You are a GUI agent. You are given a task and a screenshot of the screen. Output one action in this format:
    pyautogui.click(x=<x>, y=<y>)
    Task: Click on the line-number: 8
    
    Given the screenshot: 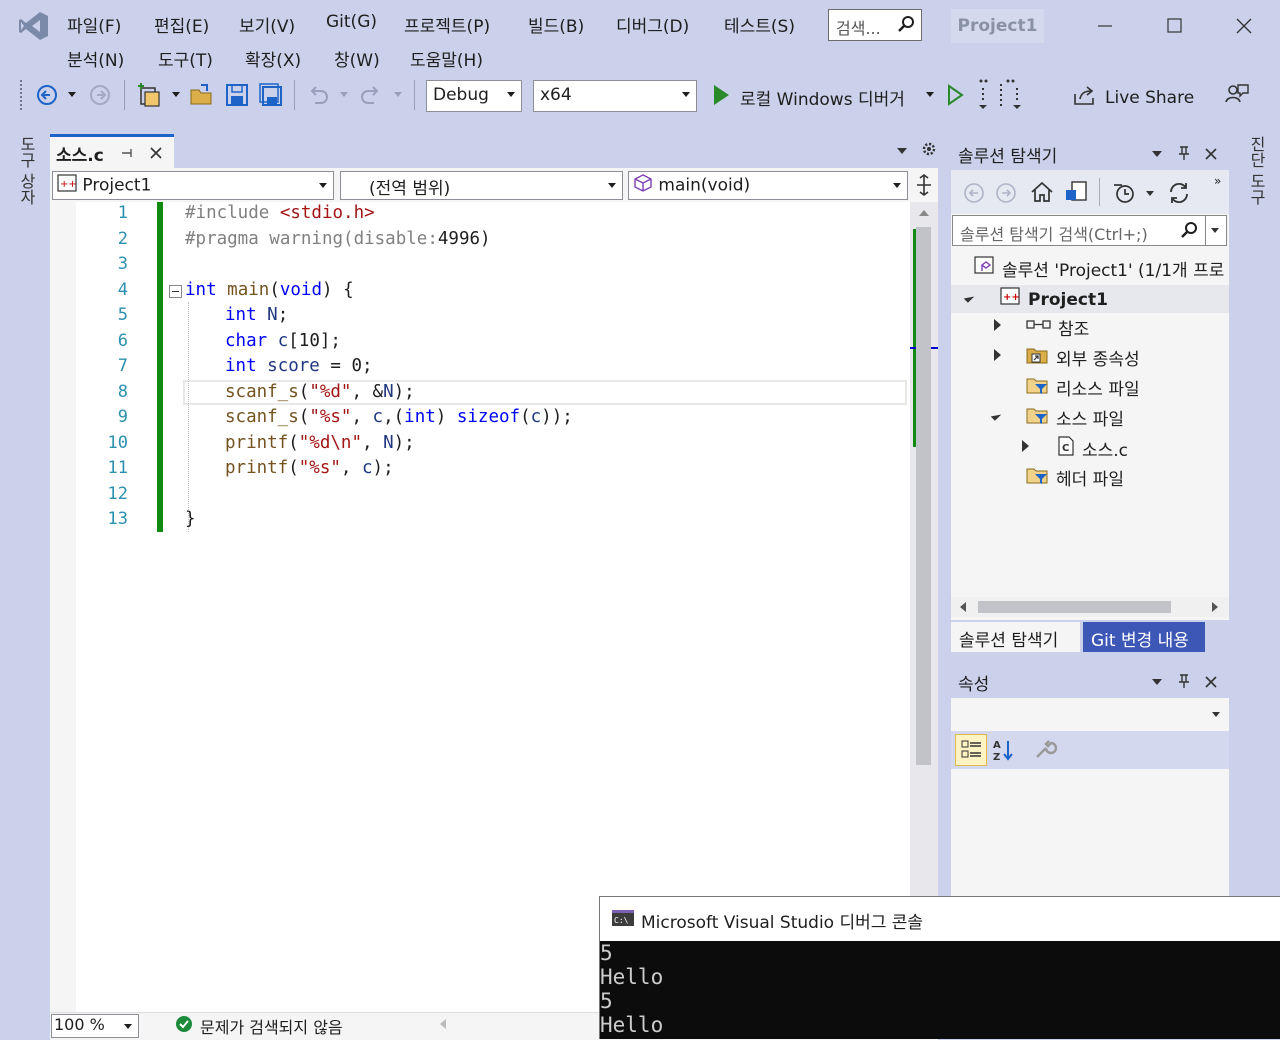 What is the action you would take?
    pyautogui.click(x=122, y=392)
    